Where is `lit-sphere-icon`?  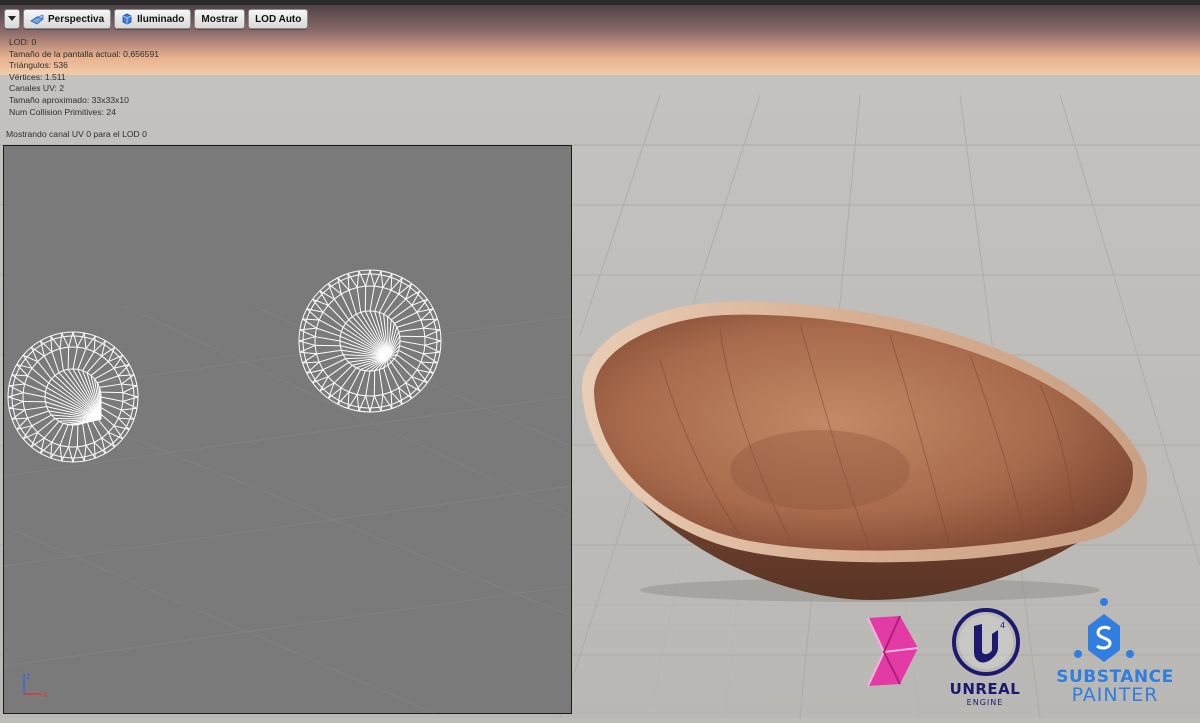
lit-sphere-icon is located at coordinates (127, 19).